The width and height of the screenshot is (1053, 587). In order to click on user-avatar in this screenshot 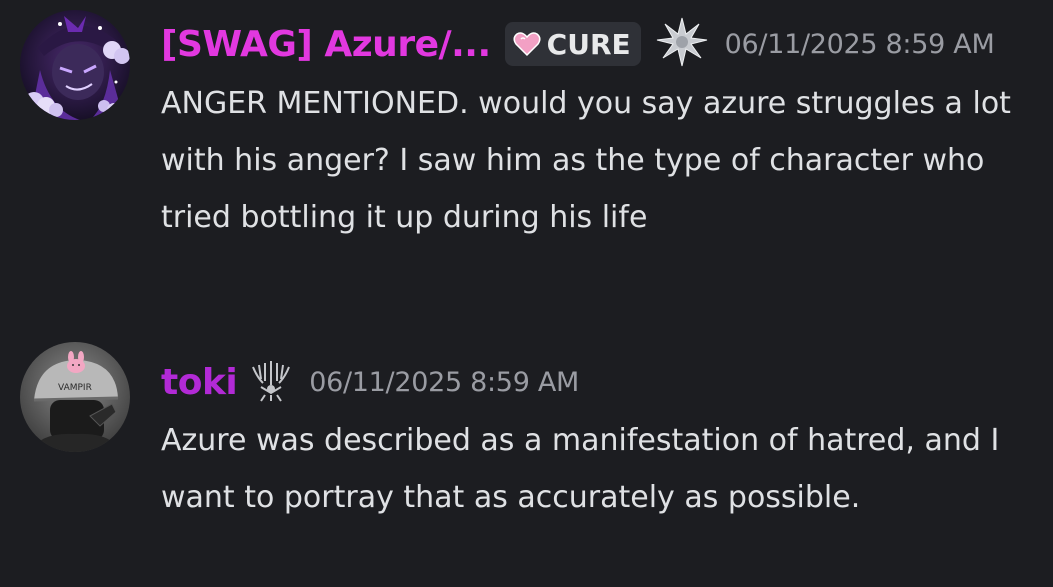, I will do `click(75, 65)`.